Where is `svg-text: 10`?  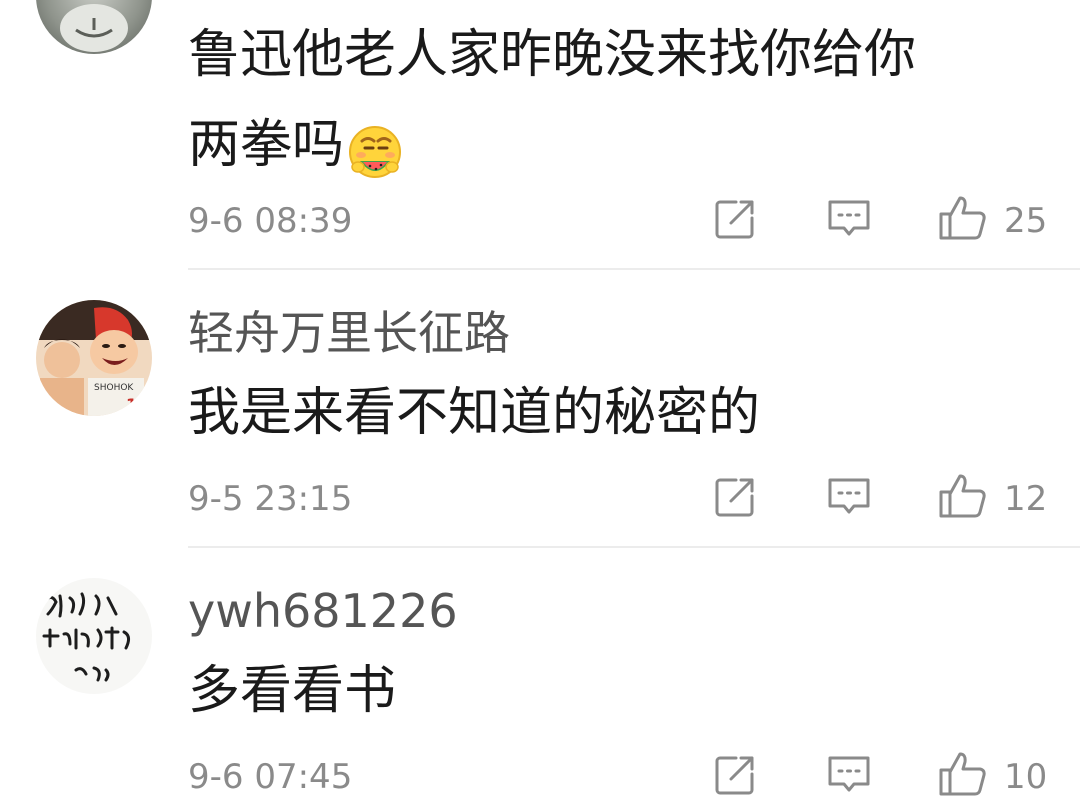
svg-text: 10 is located at coordinates (137, 404).